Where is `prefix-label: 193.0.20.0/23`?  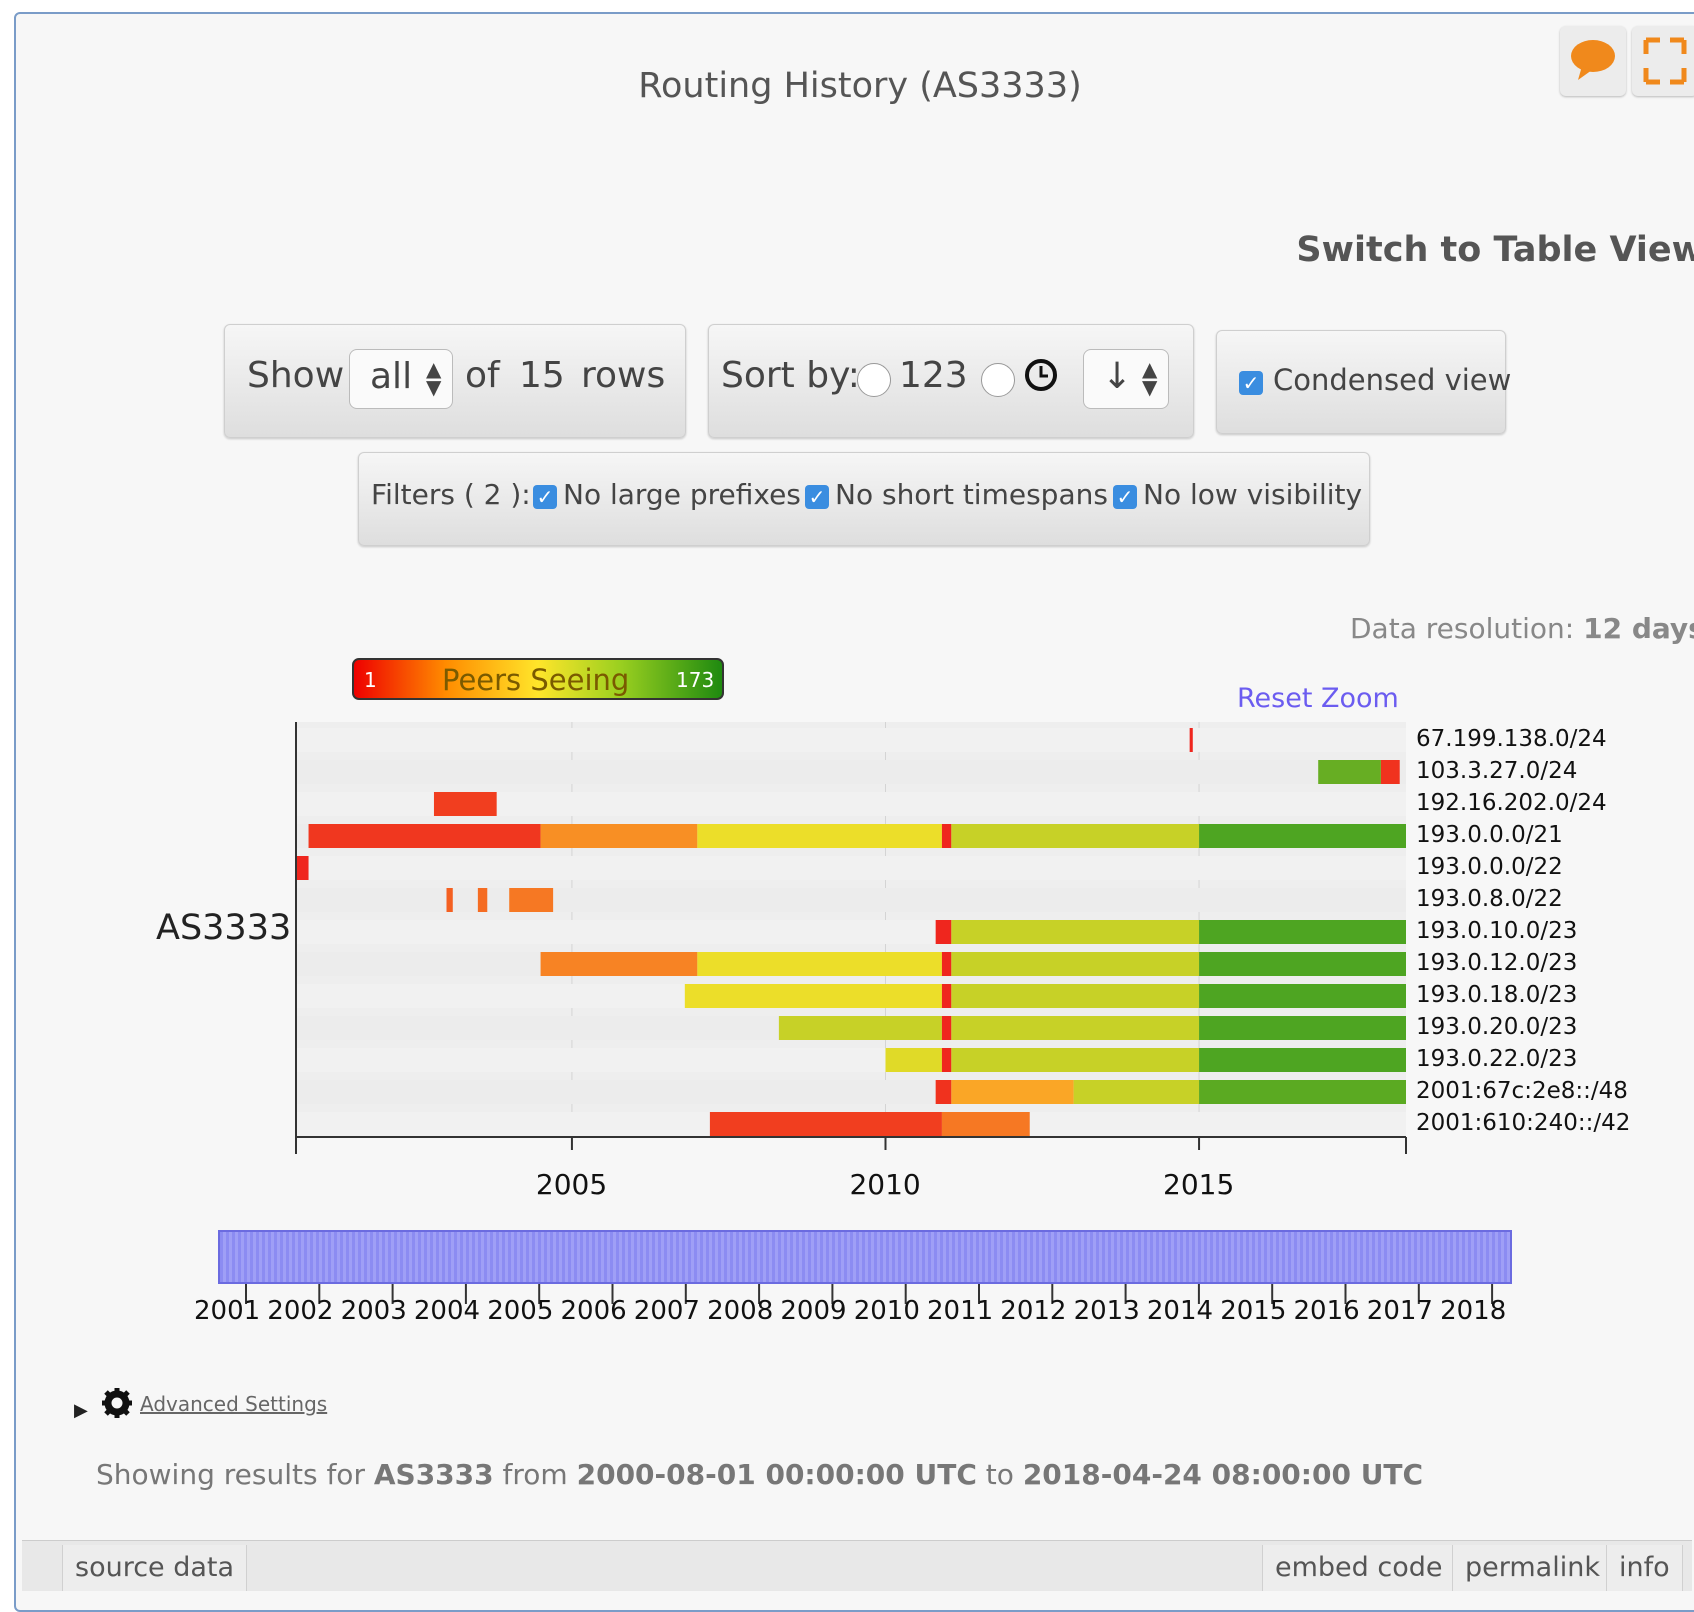
prefix-label: 193.0.20.0/23 is located at coordinates (1496, 1027).